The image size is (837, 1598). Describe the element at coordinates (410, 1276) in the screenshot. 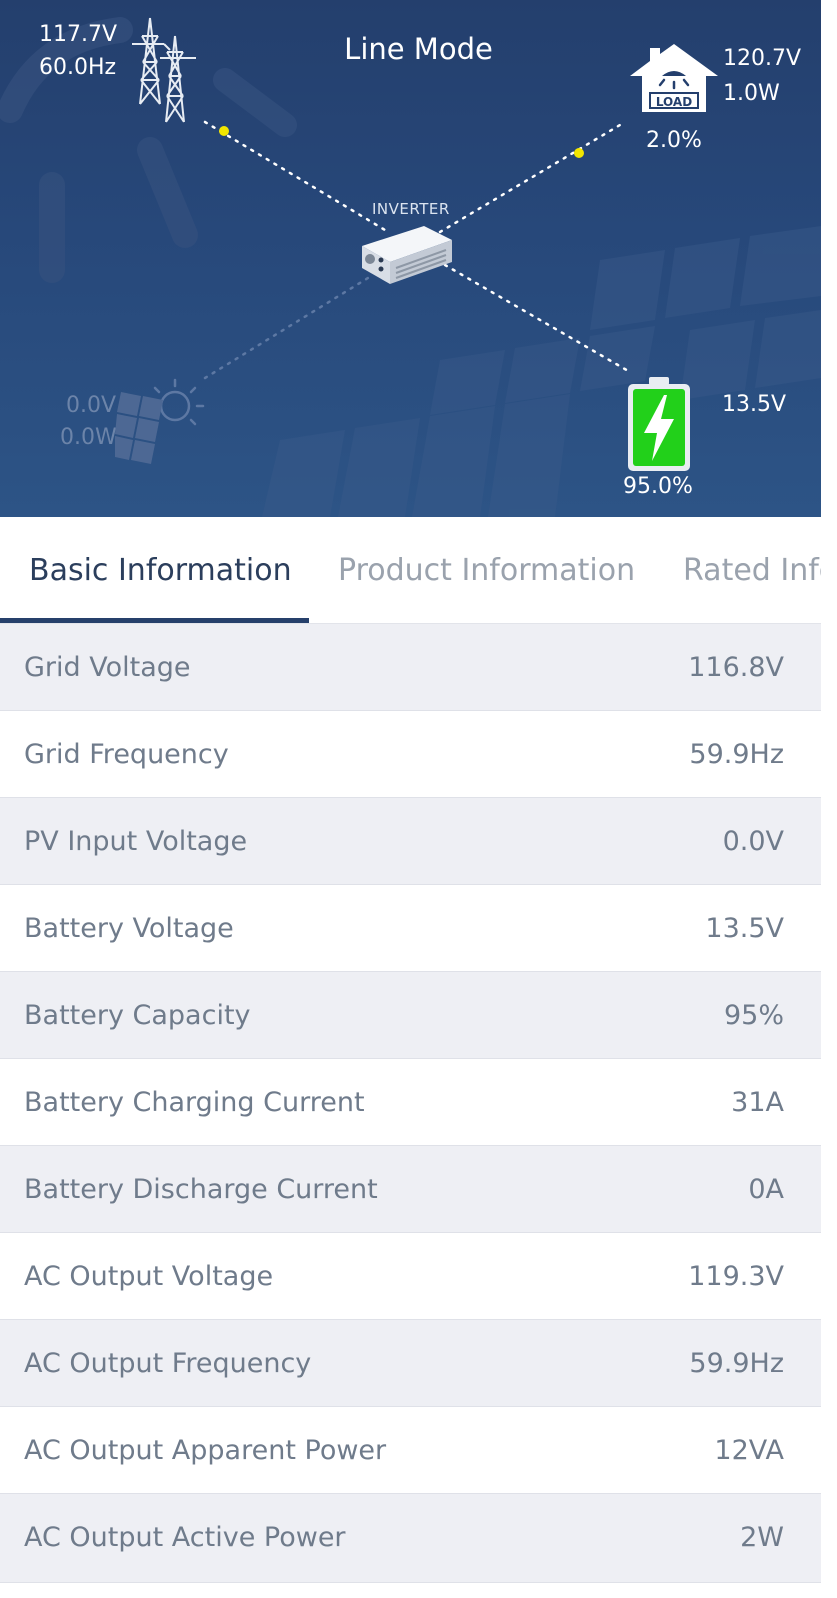

I see `list-item: AC Output Voltage 119.3V` at that location.